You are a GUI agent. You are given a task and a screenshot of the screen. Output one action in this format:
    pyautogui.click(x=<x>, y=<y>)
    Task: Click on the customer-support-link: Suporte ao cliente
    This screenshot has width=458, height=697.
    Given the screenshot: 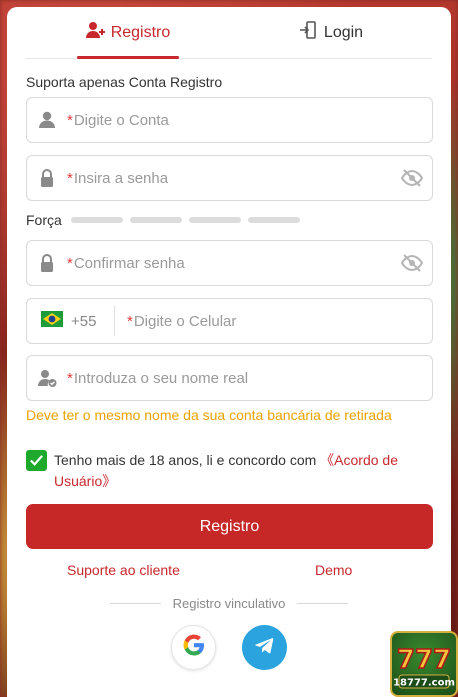 What is the action you would take?
    pyautogui.click(x=123, y=570)
    